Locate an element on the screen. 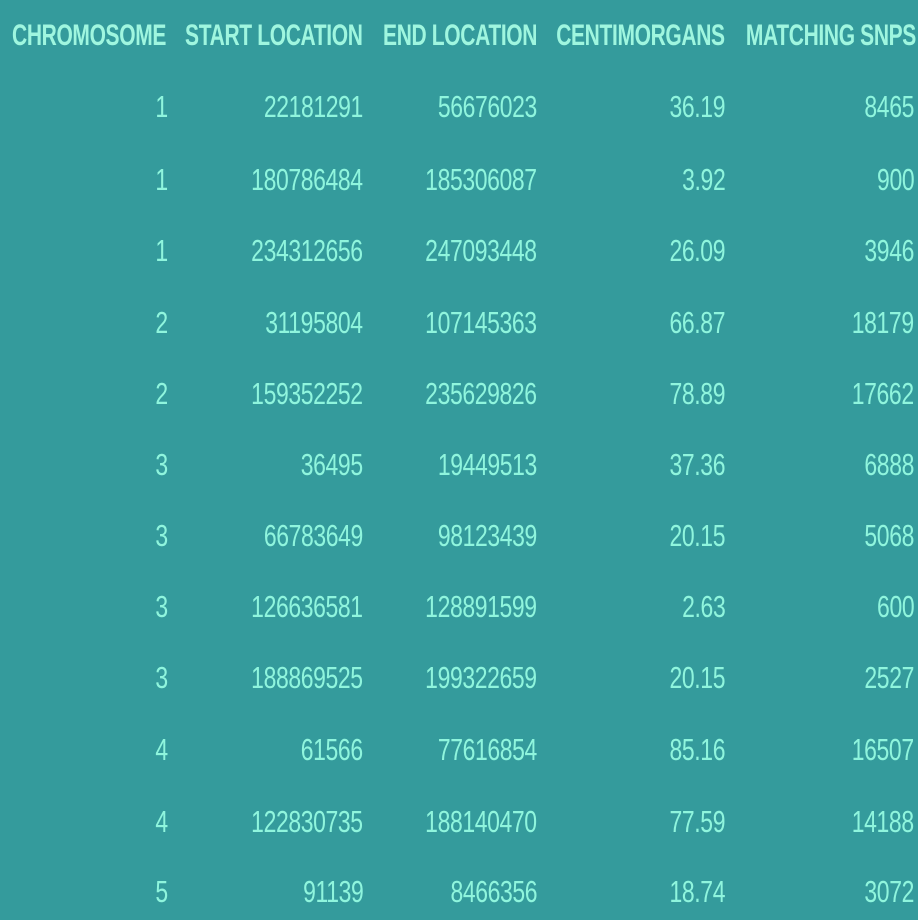  cell-centimorgans: 66.87 is located at coordinates (697, 322).